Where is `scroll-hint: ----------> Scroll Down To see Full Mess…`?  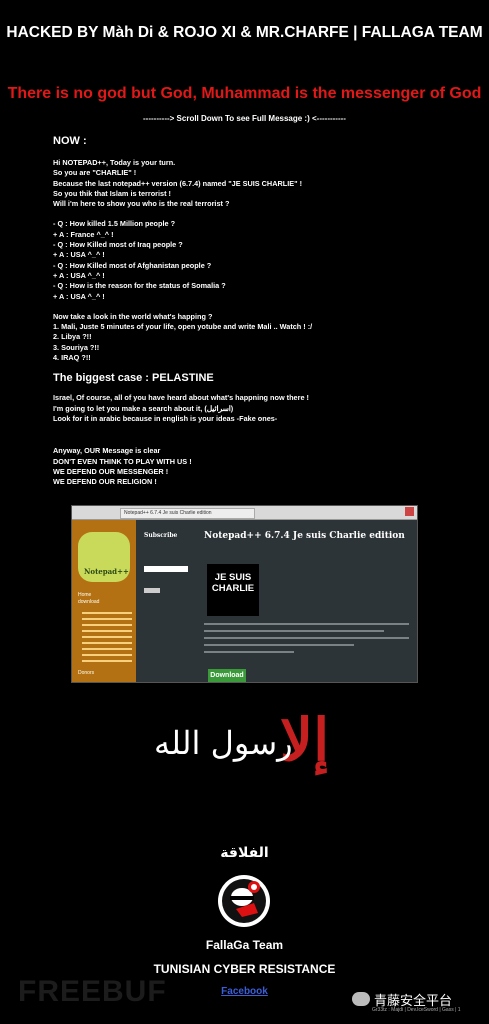 scroll-hint: ----------> Scroll Down To see Full Mess… is located at coordinates (244, 118).